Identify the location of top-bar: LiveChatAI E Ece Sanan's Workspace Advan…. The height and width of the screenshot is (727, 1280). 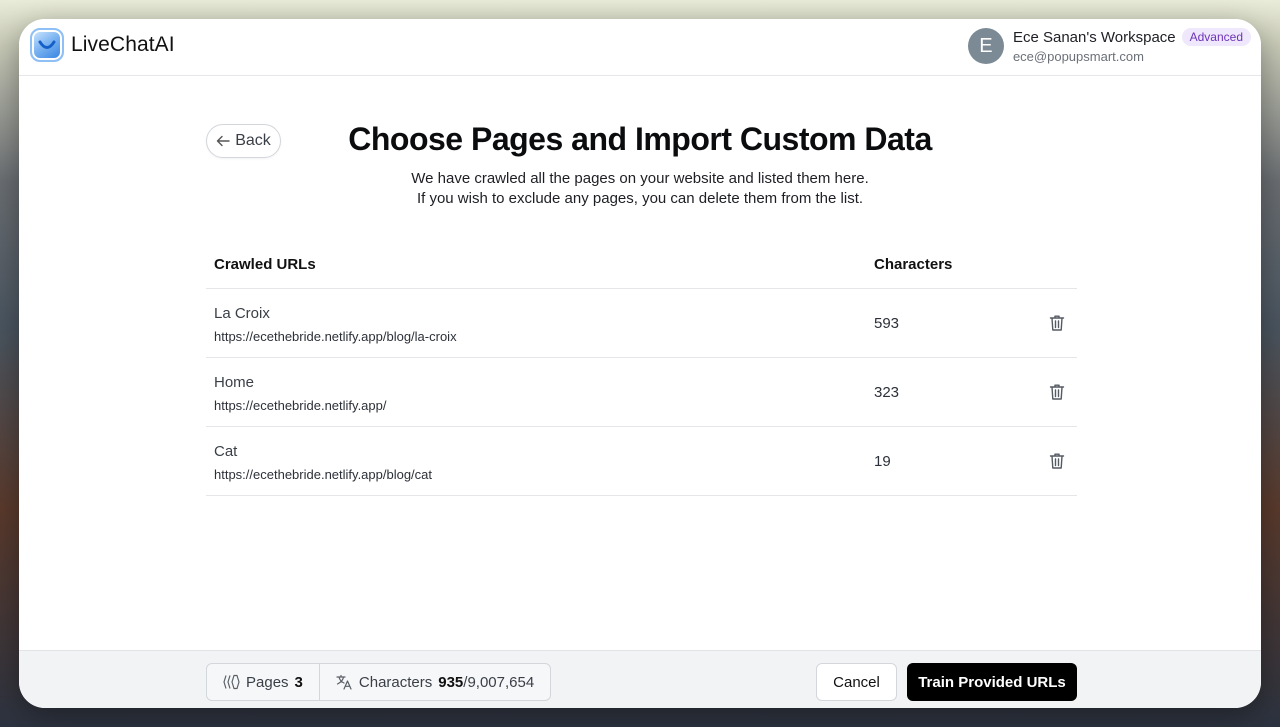
(640, 47).